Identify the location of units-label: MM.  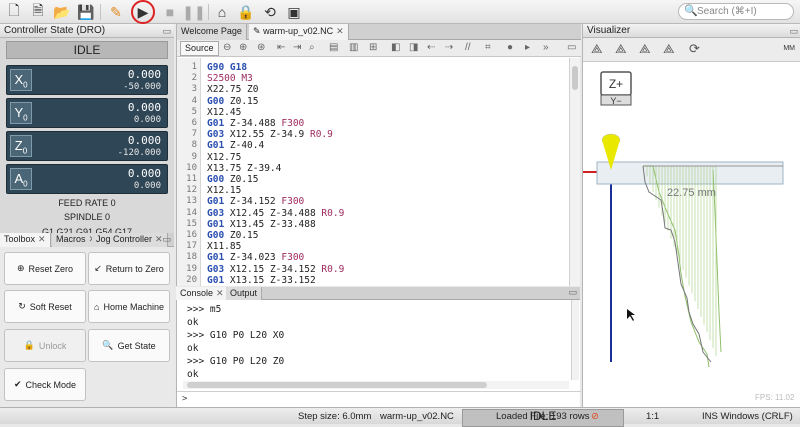
(789, 48).